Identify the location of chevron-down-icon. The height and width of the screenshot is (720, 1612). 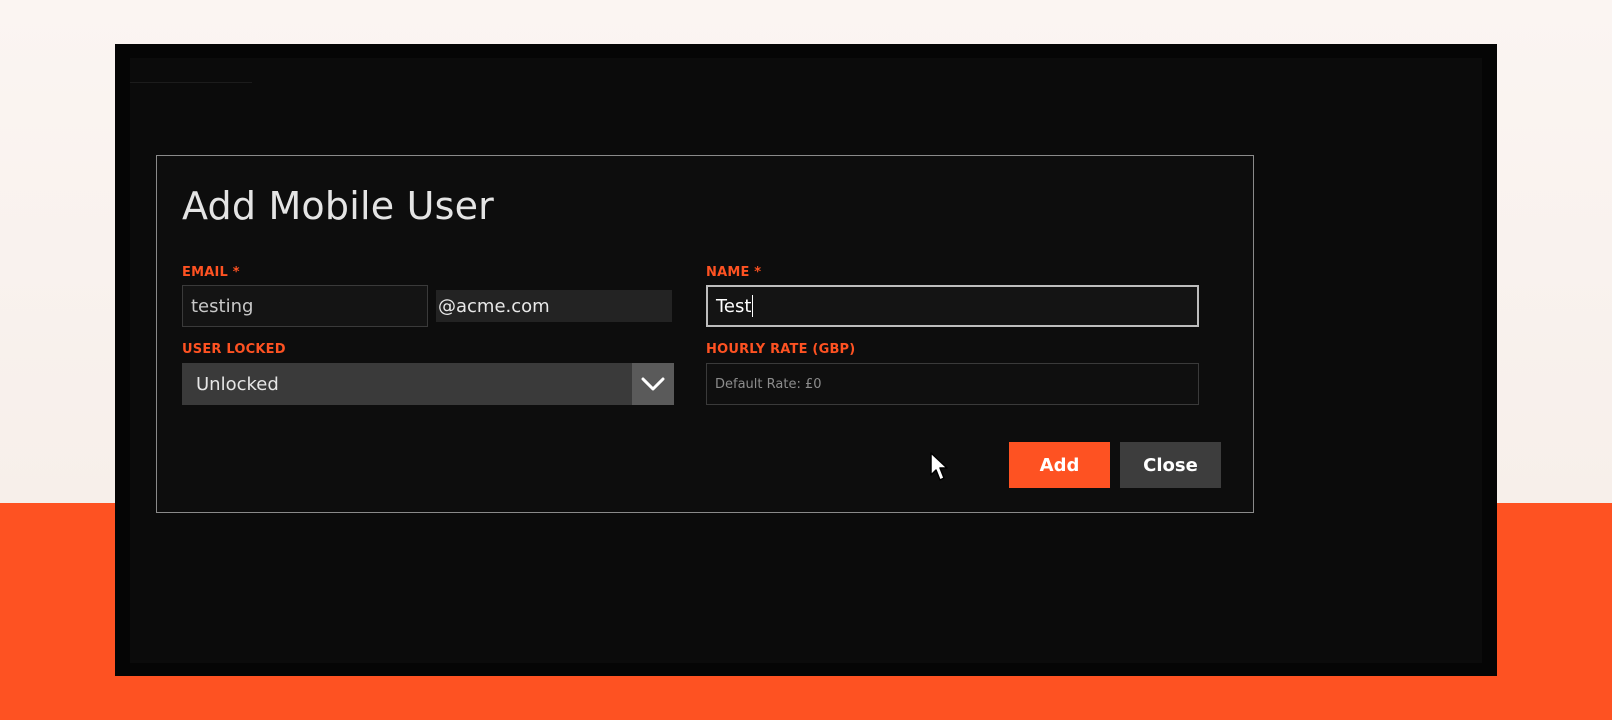
(653, 384).